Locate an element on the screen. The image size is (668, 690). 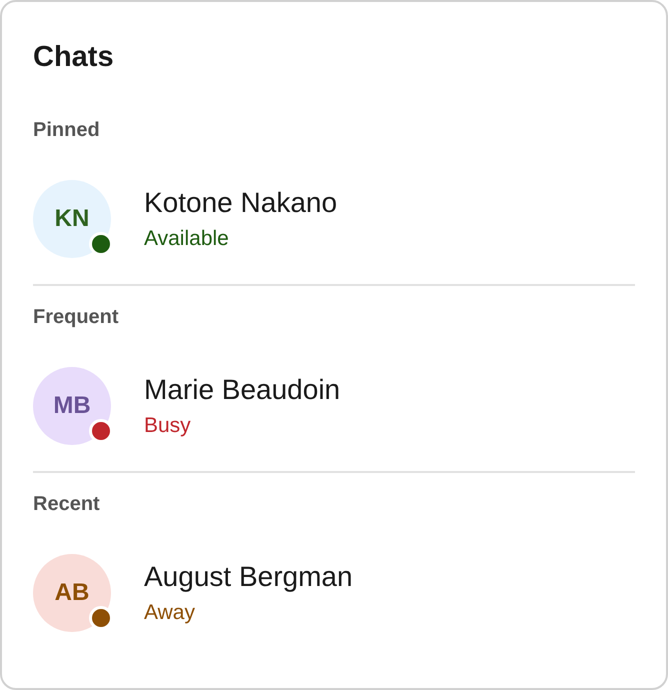
section-label: Recent is located at coordinates (67, 504).